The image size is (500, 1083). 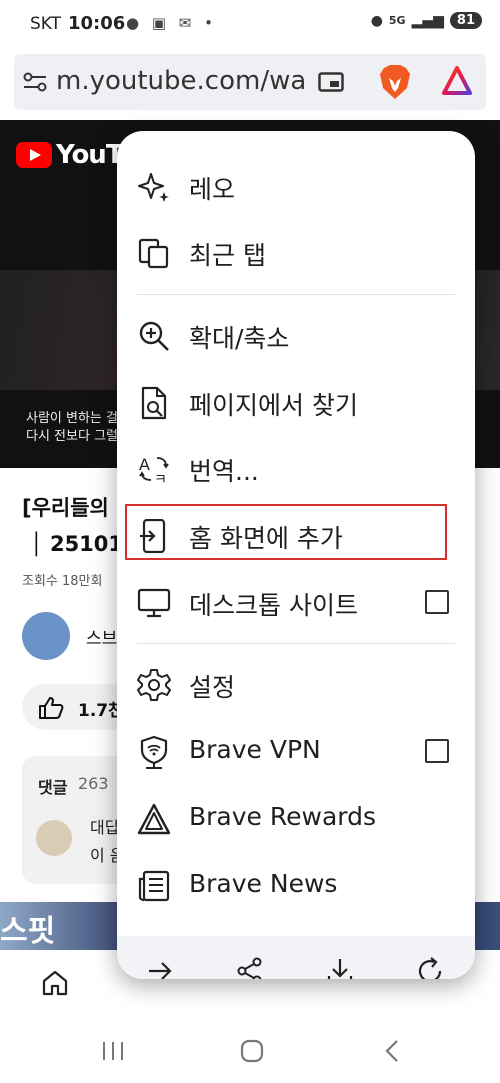 I want to click on menu-item-recent-tabs: 최근 탭, so click(x=296, y=252).